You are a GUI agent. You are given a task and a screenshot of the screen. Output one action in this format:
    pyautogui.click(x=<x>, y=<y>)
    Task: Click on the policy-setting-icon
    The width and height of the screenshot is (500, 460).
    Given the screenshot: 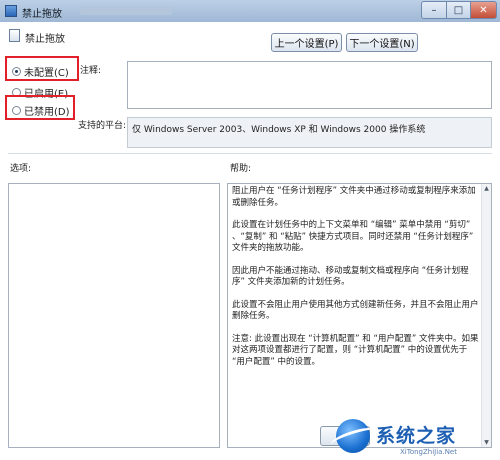 What is the action you would take?
    pyautogui.click(x=14, y=35)
    